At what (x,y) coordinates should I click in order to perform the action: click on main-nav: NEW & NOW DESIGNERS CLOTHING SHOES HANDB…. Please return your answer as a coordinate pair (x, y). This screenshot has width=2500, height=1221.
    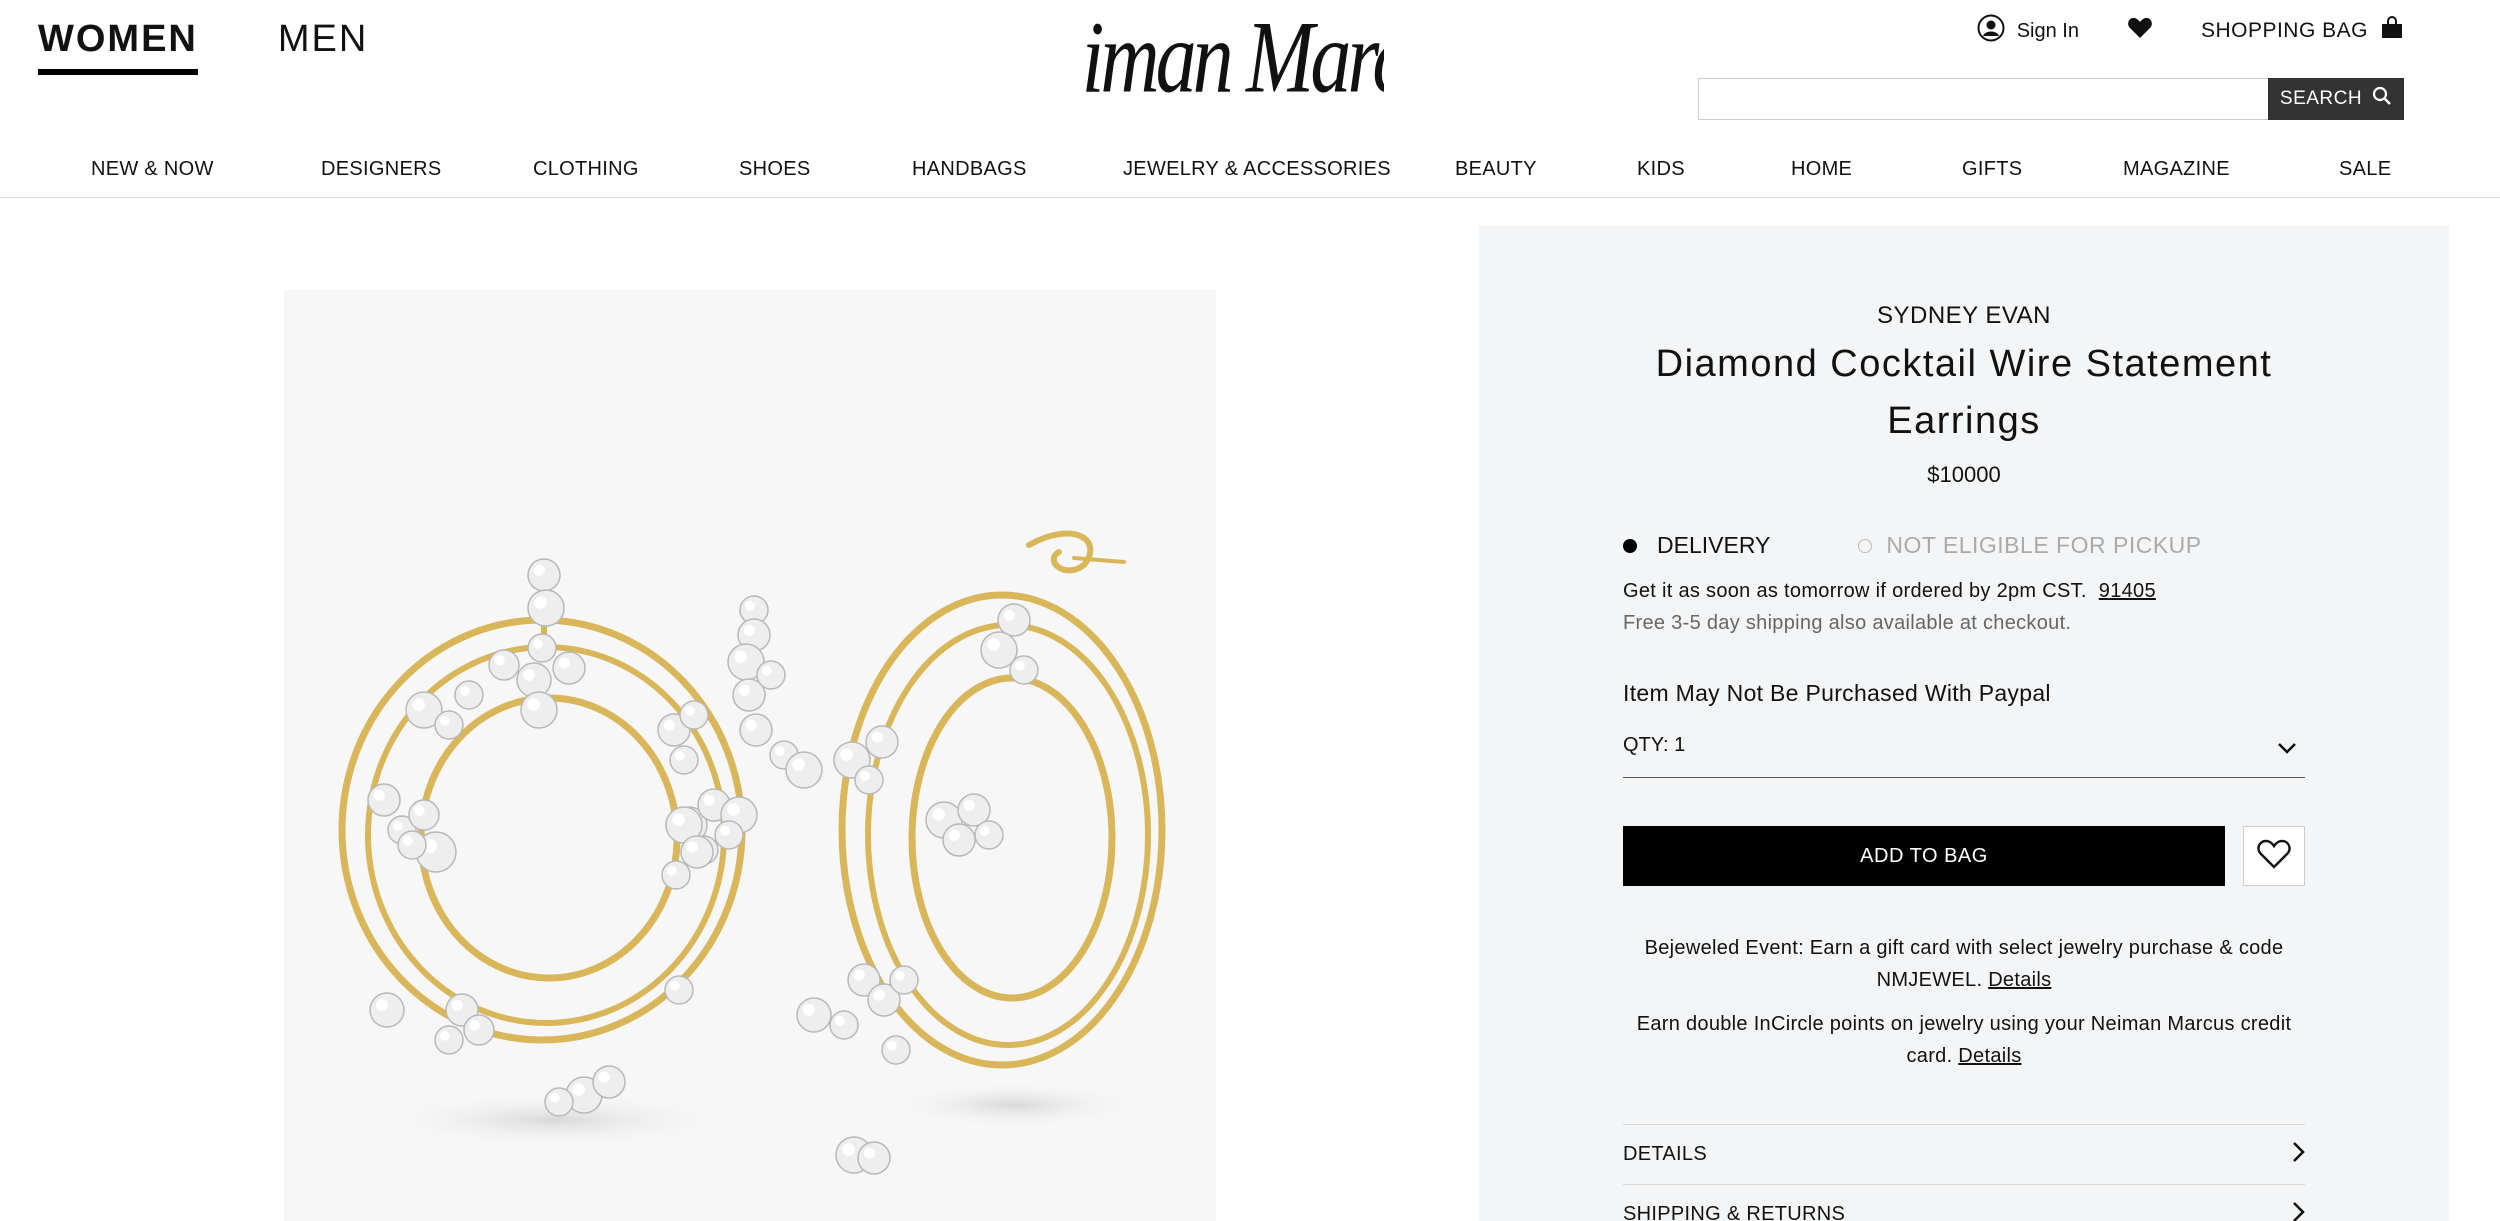
    Looking at the image, I should click on (1250, 174).